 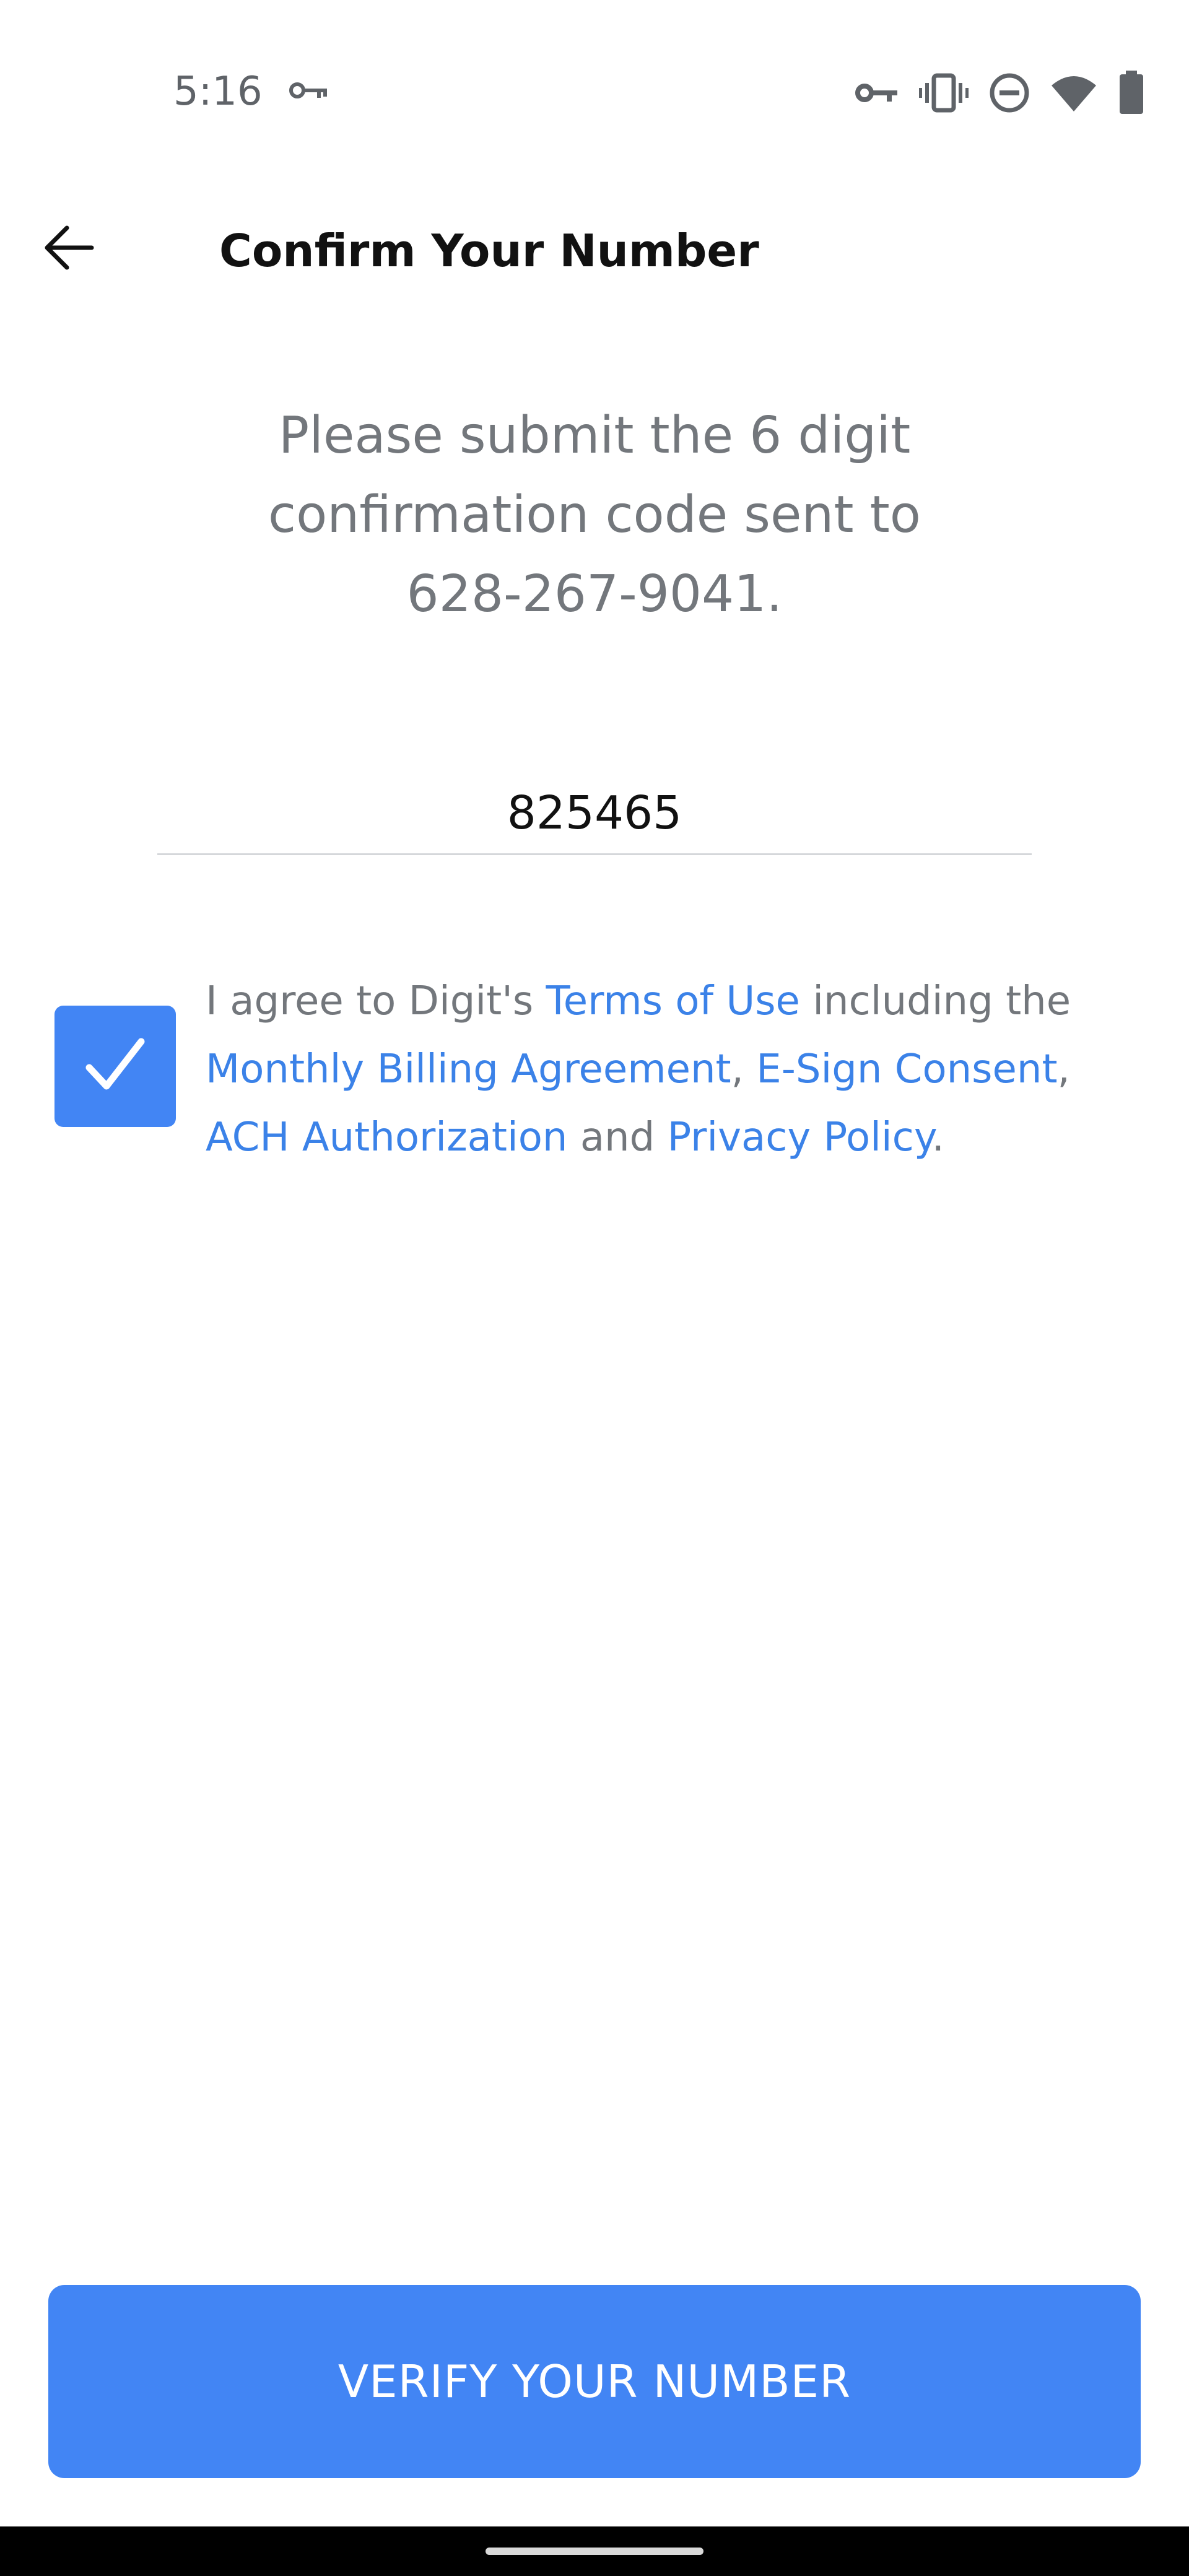 I want to click on verify-number-button: VERIFY YOUR NUMBER, so click(x=594, y=2381).